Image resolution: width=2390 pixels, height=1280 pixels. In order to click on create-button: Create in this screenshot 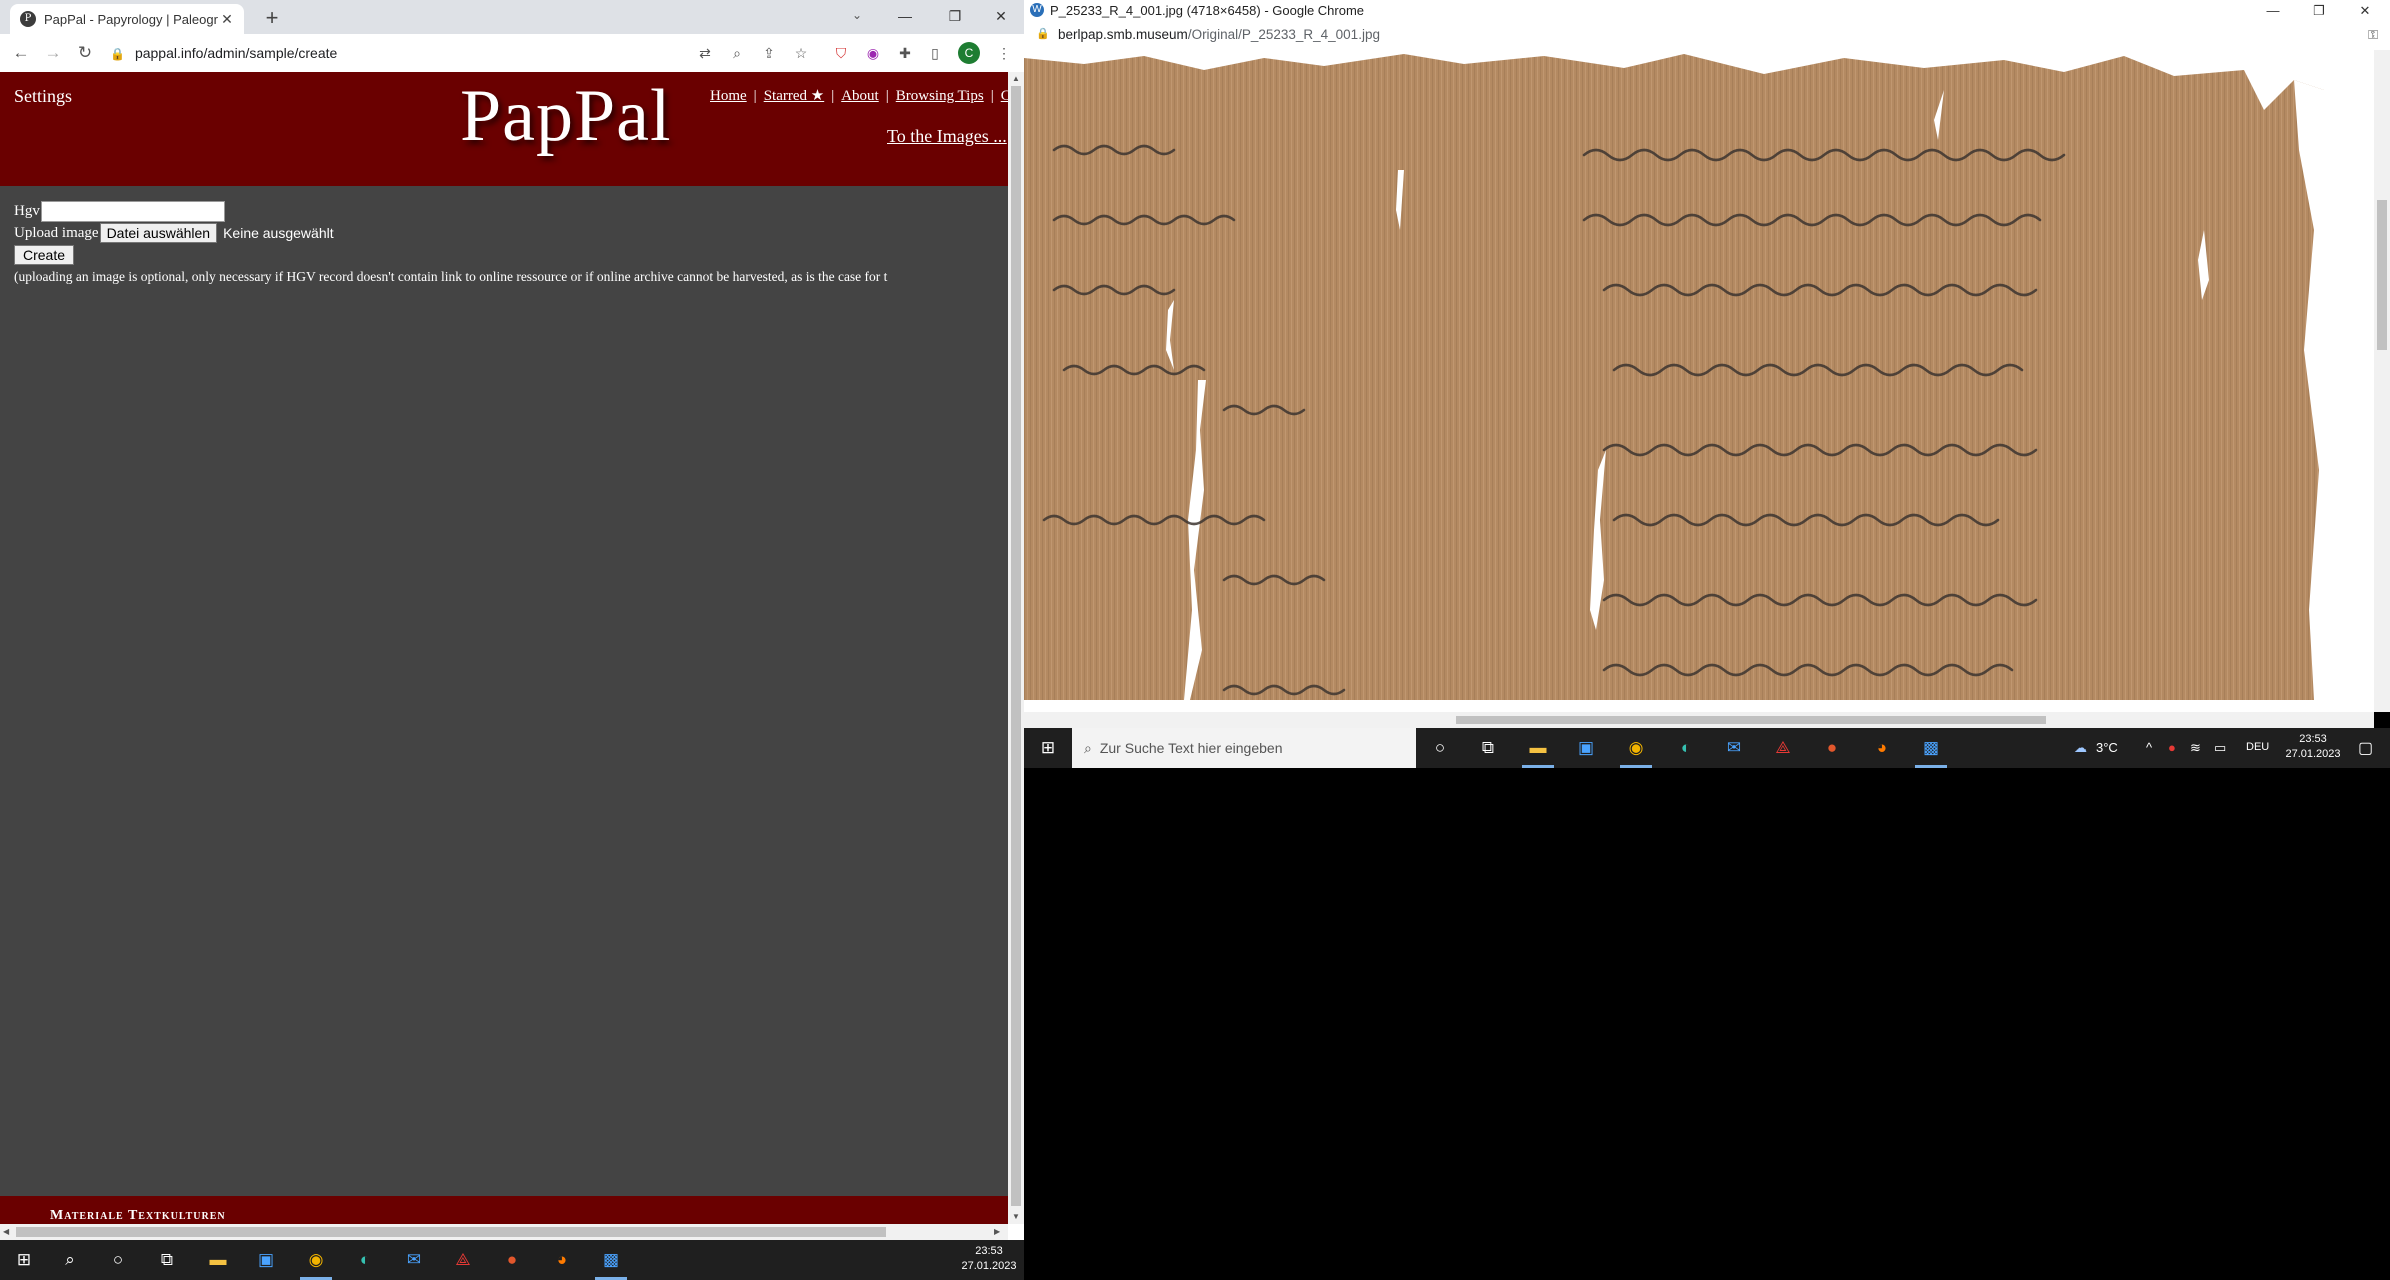, I will do `click(44, 255)`.